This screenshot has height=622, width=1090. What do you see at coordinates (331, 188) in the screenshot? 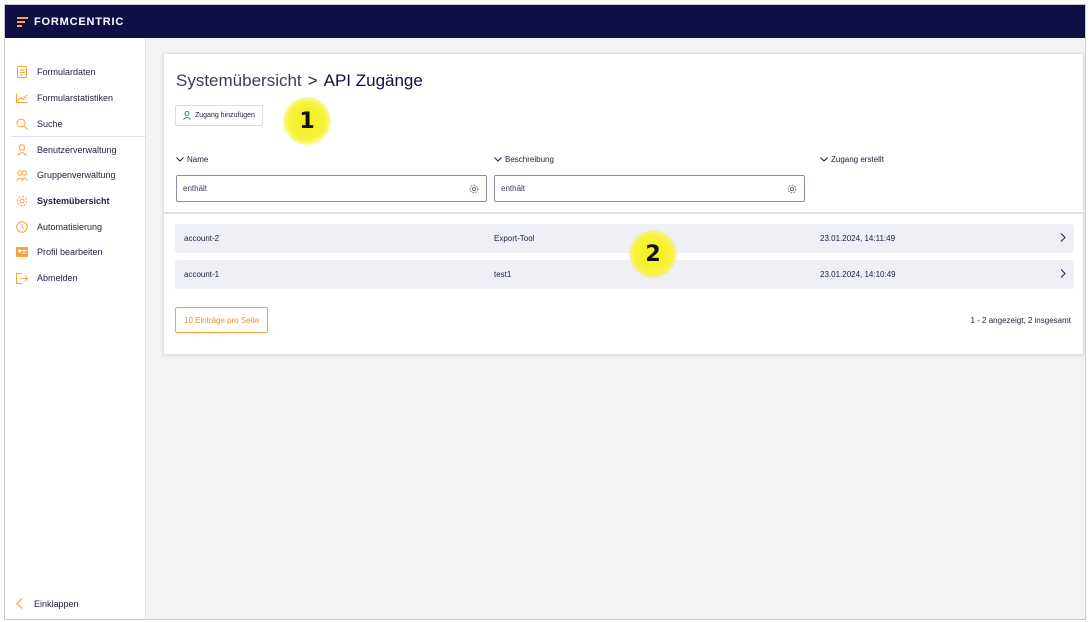
I see `name-filter-input: enthält` at bounding box center [331, 188].